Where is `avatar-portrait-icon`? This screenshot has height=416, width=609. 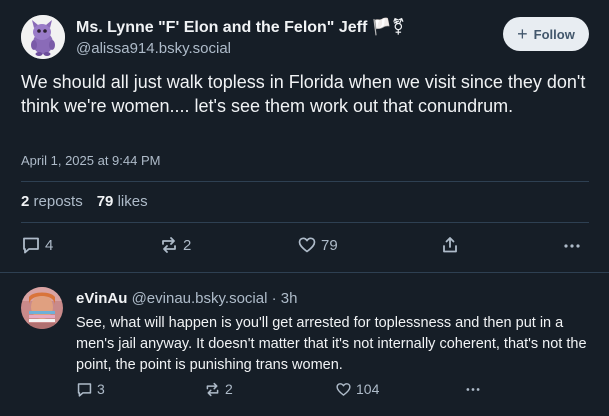
avatar-portrait-icon is located at coordinates (42, 308).